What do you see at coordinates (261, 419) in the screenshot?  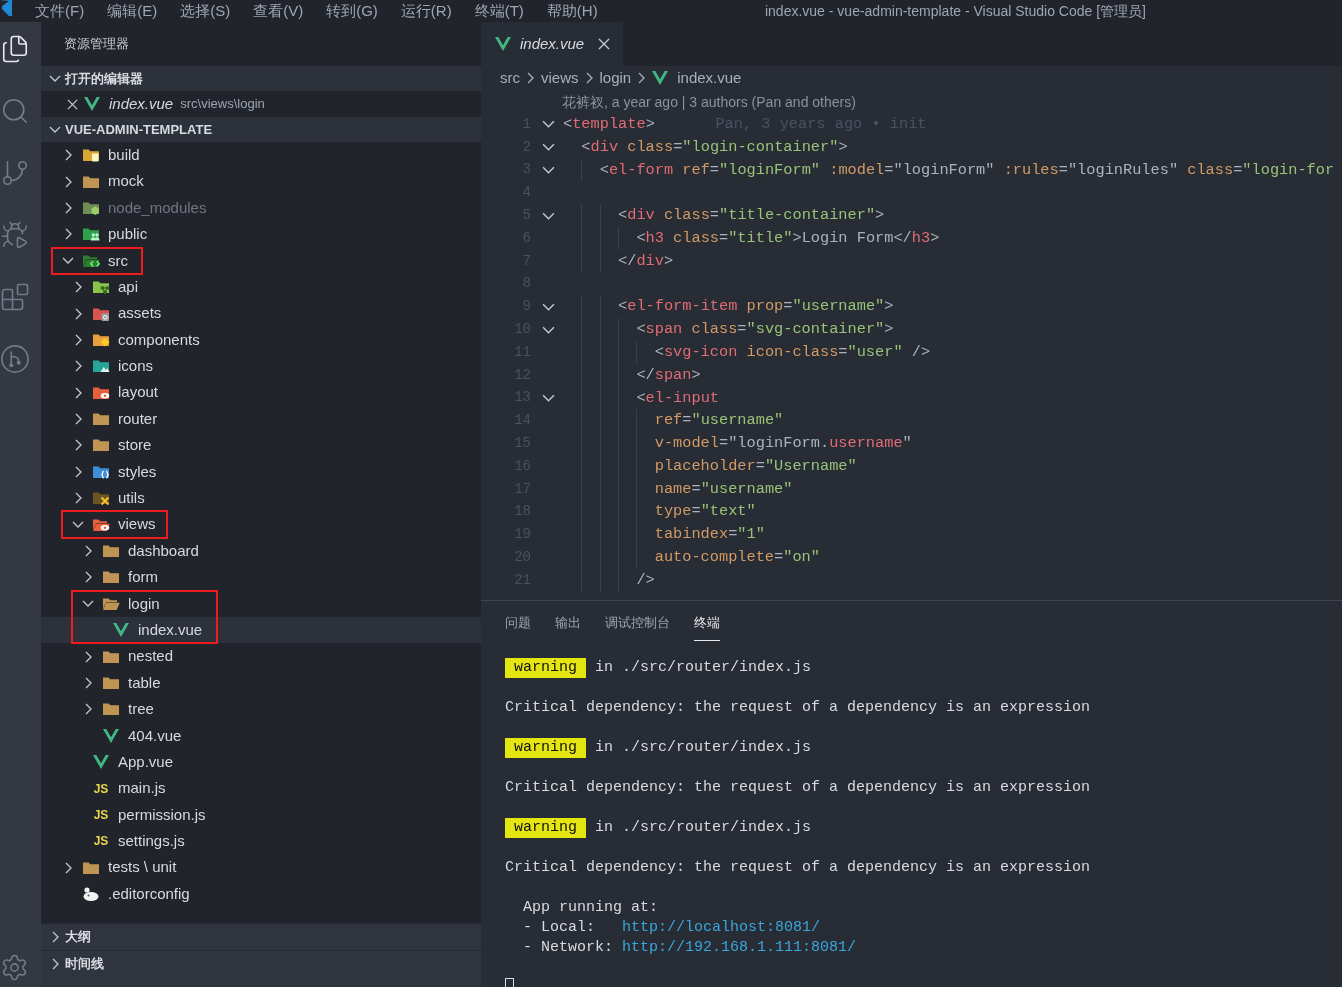 I see `tree-item: router` at bounding box center [261, 419].